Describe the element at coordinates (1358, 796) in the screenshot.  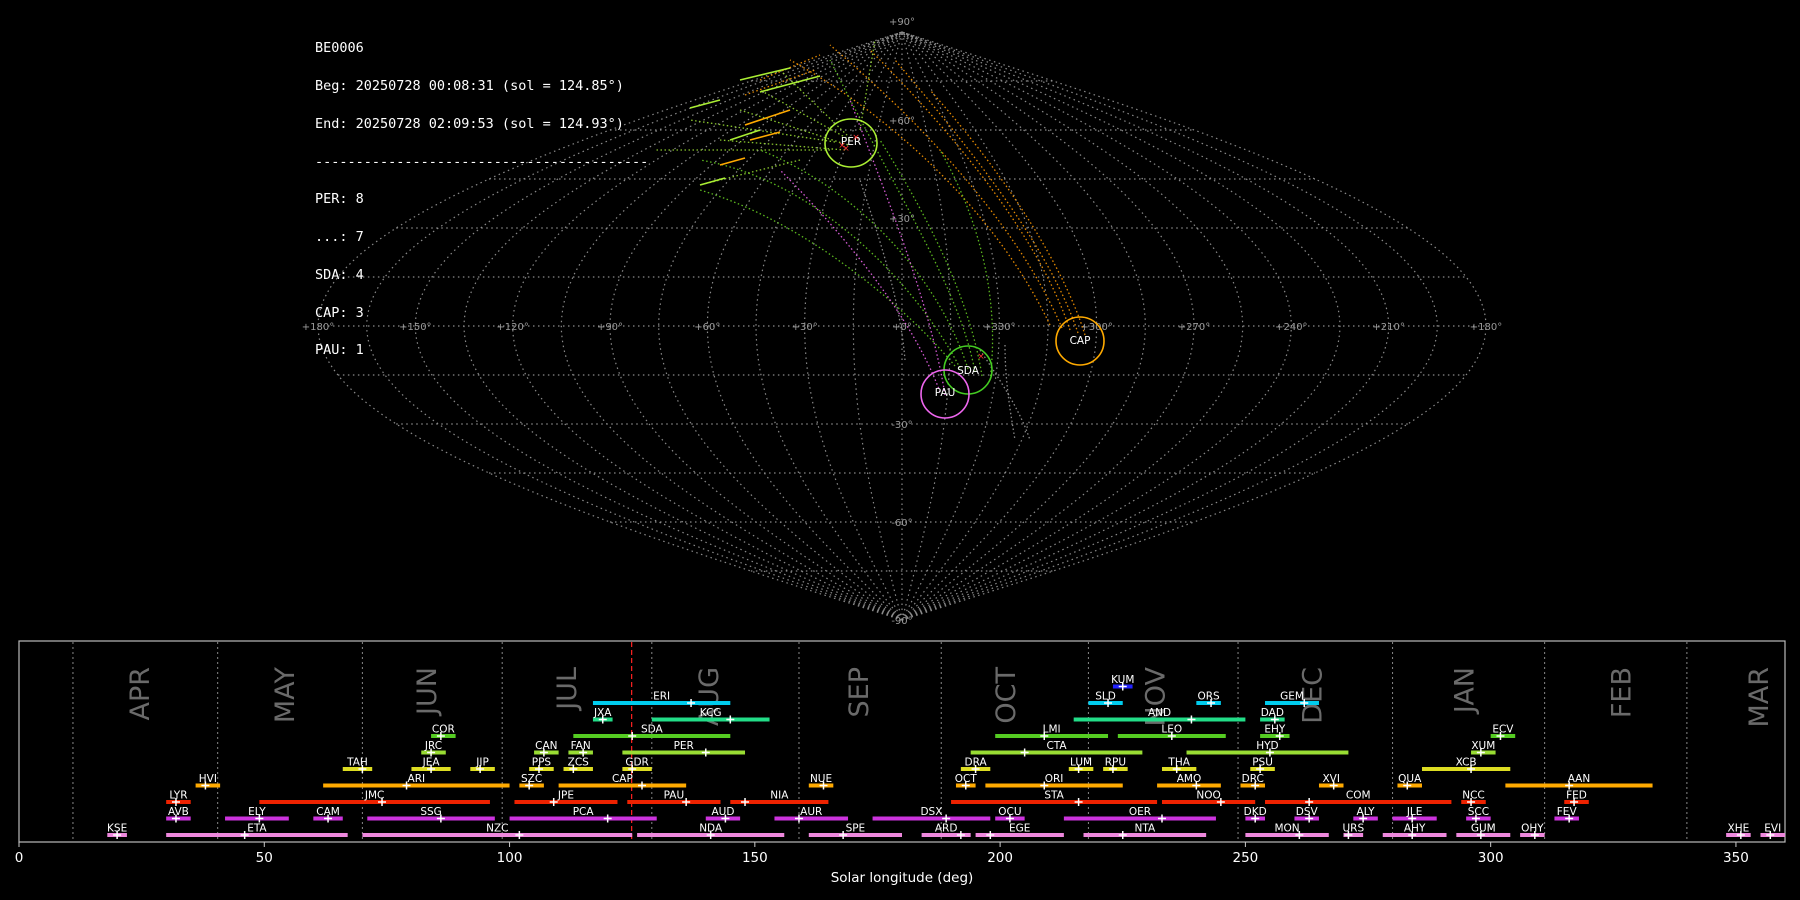
I see `shower-label: COM` at that location.